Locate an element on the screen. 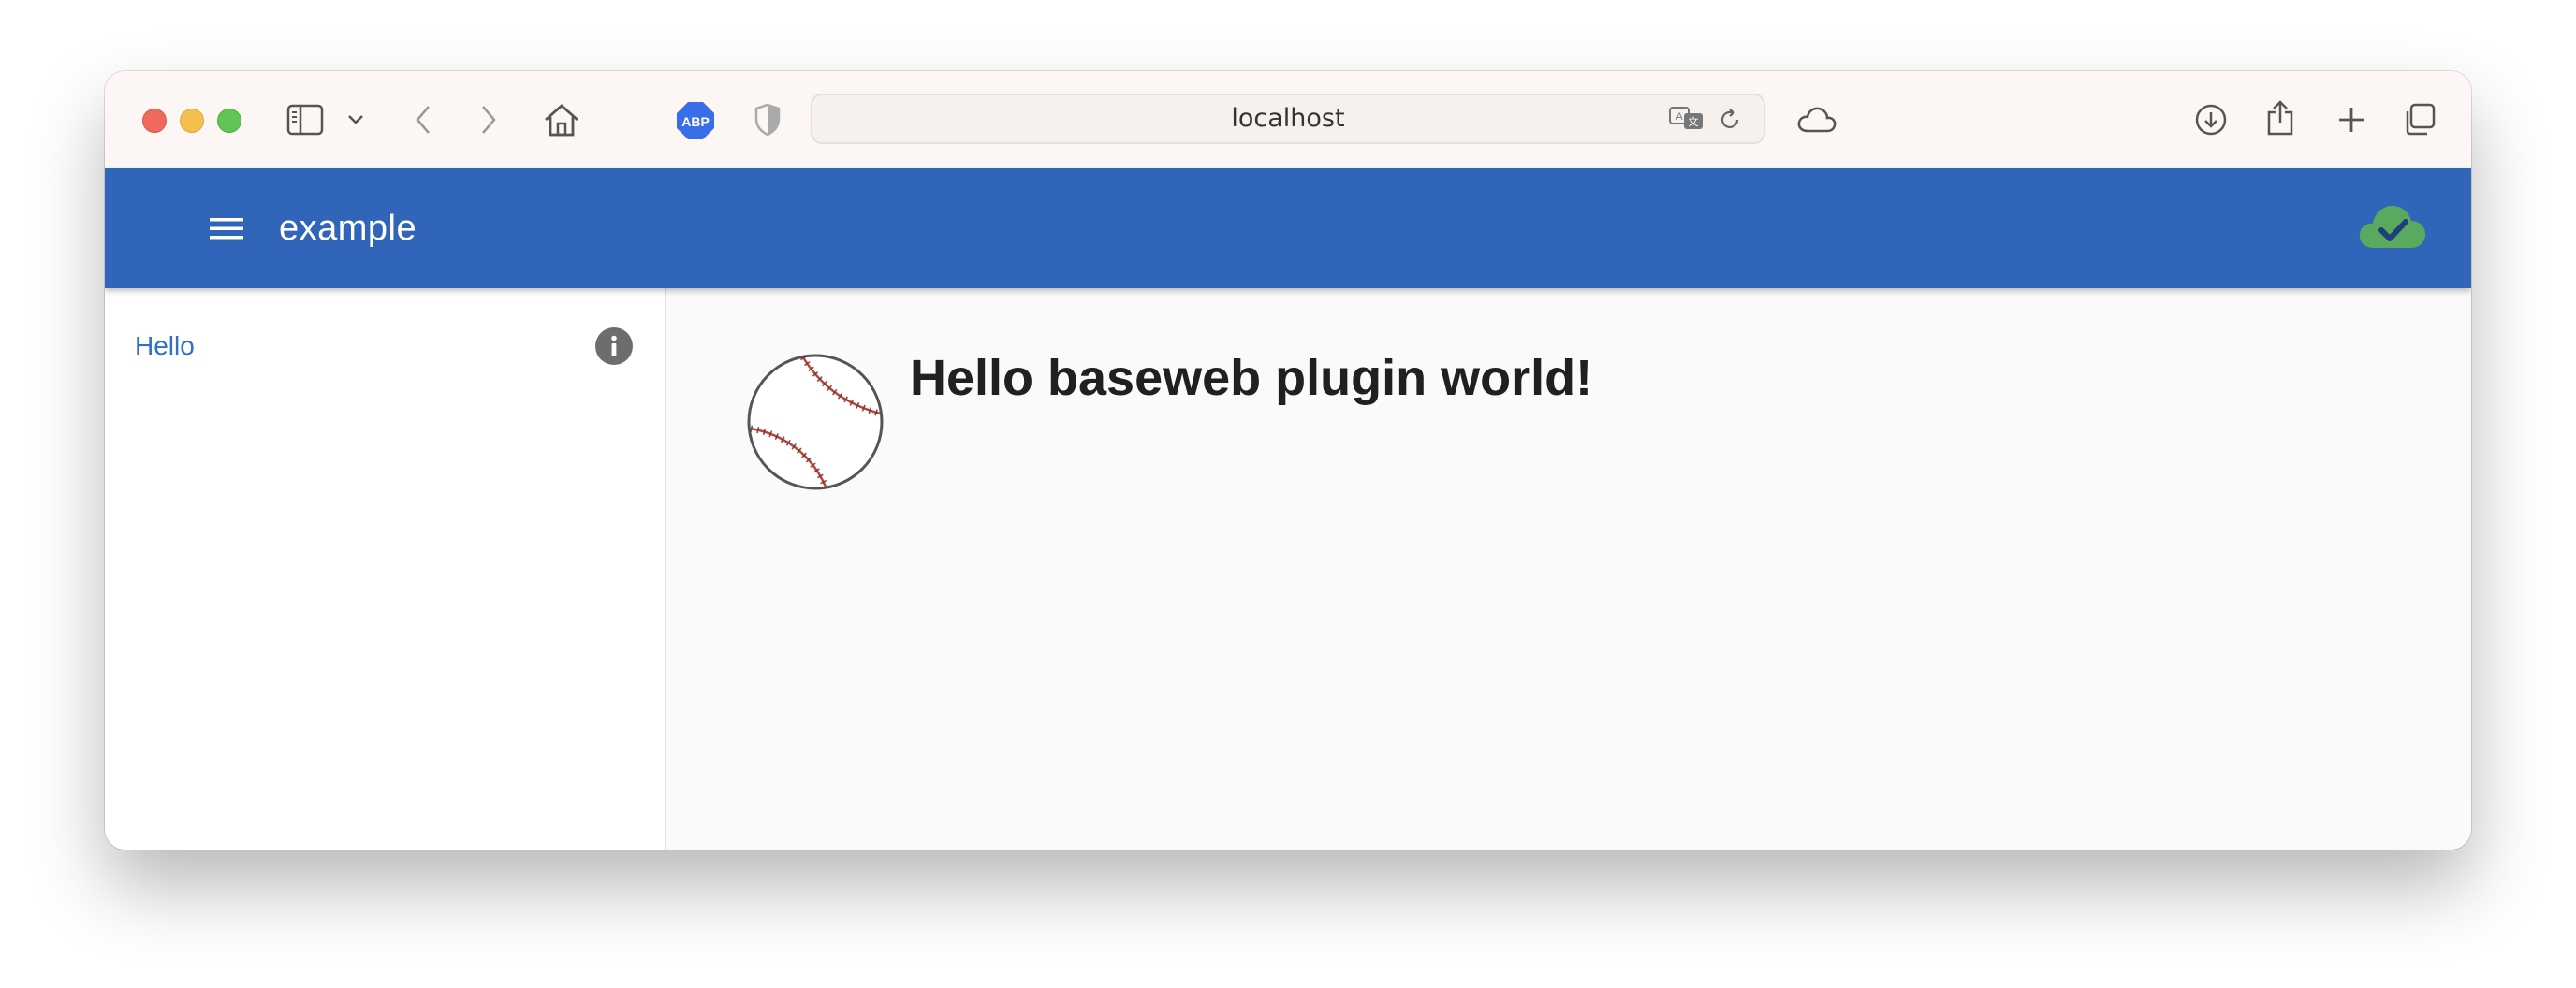 The height and width of the screenshot is (988, 2576). adblock-label: ABP is located at coordinates (695, 121).